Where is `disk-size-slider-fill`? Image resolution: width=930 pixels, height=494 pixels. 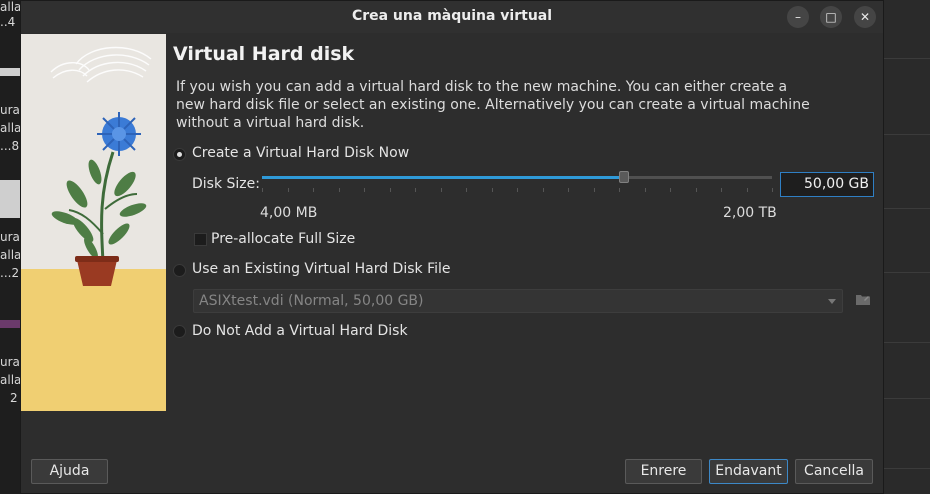 disk-size-slider-fill is located at coordinates (443, 177).